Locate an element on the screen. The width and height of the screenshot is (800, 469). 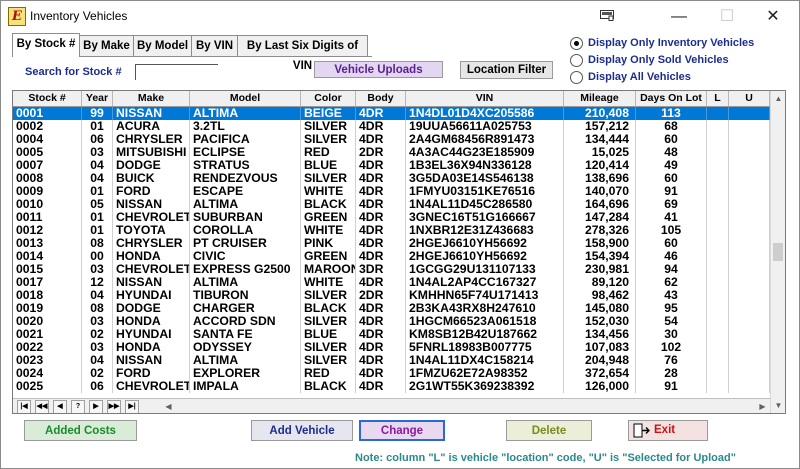
location-filter-button: Location Filter is located at coordinates (506, 70).